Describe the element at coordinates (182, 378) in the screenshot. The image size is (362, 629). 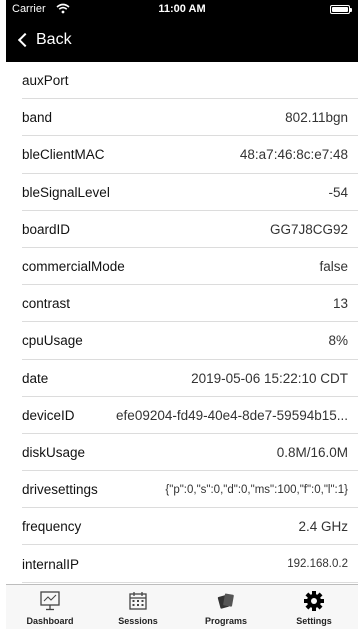
I see `list-item: date 2019-05-06 15:22:10 CDT` at that location.